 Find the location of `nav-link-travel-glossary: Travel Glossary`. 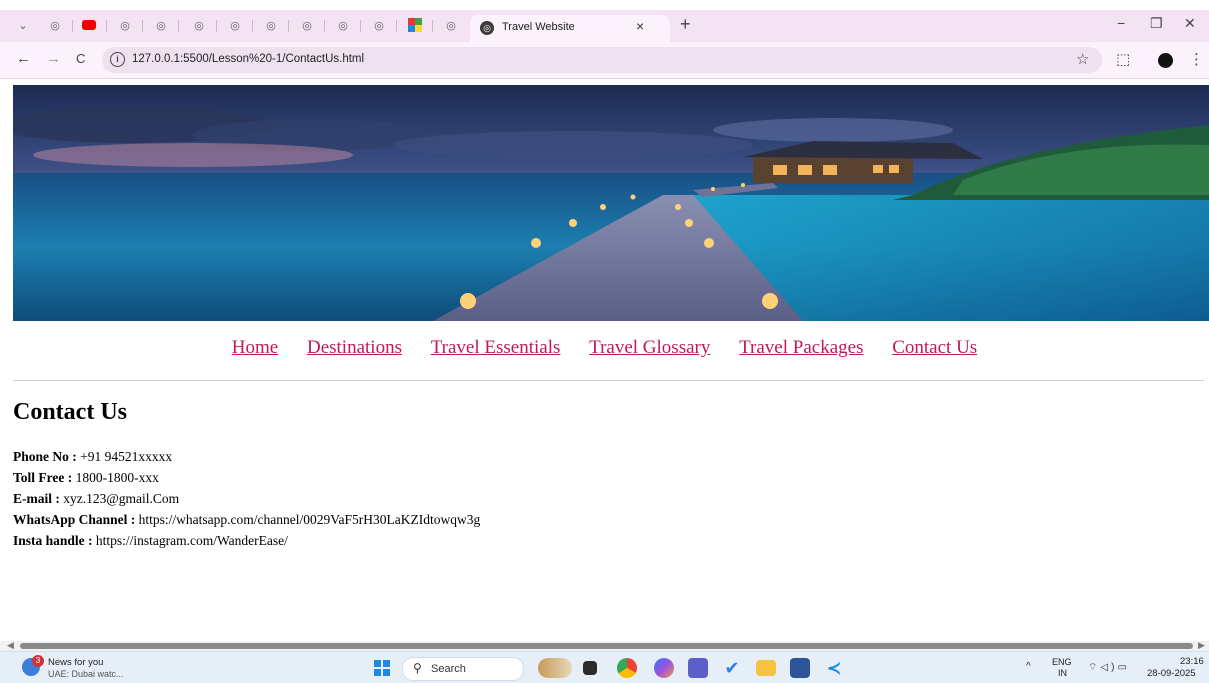

nav-link-travel-glossary: Travel Glossary is located at coordinates (649, 347).